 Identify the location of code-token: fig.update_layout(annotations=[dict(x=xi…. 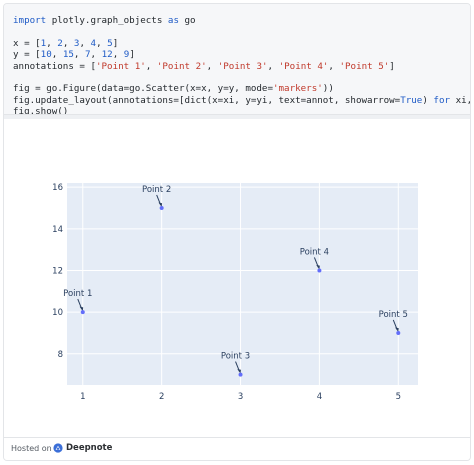
(207, 100).